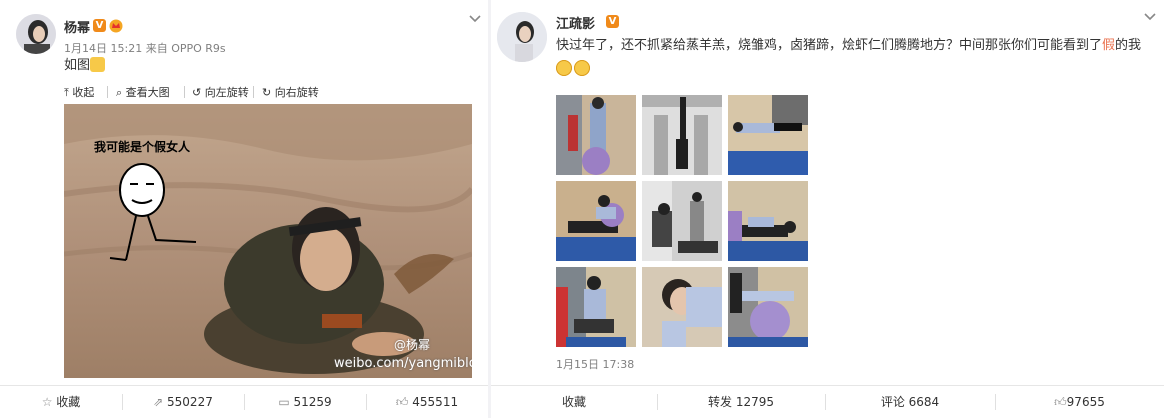  What do you see at coordinates (185, 48) in the screenshot?
I see `post-source: 来自 OPPO R9s` at bounding box center [185, 48].